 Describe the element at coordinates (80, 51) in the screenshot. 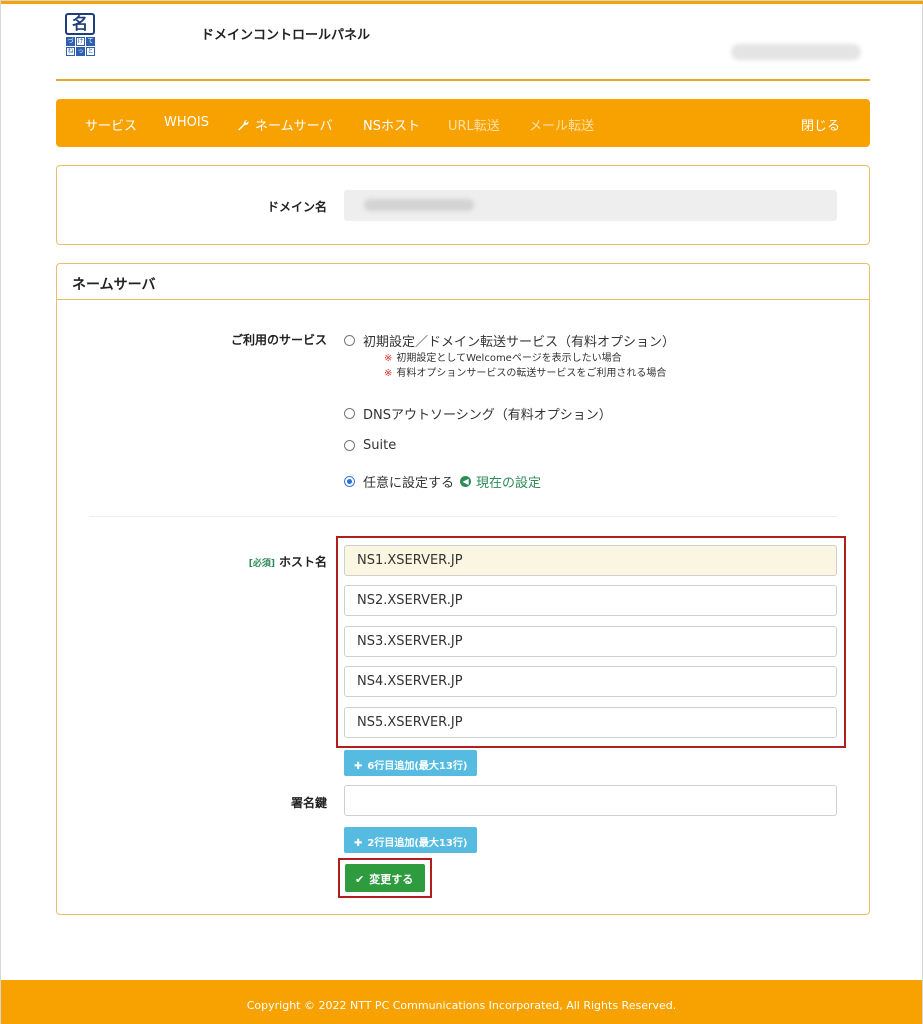

I see `logo-char: っ` at that location.